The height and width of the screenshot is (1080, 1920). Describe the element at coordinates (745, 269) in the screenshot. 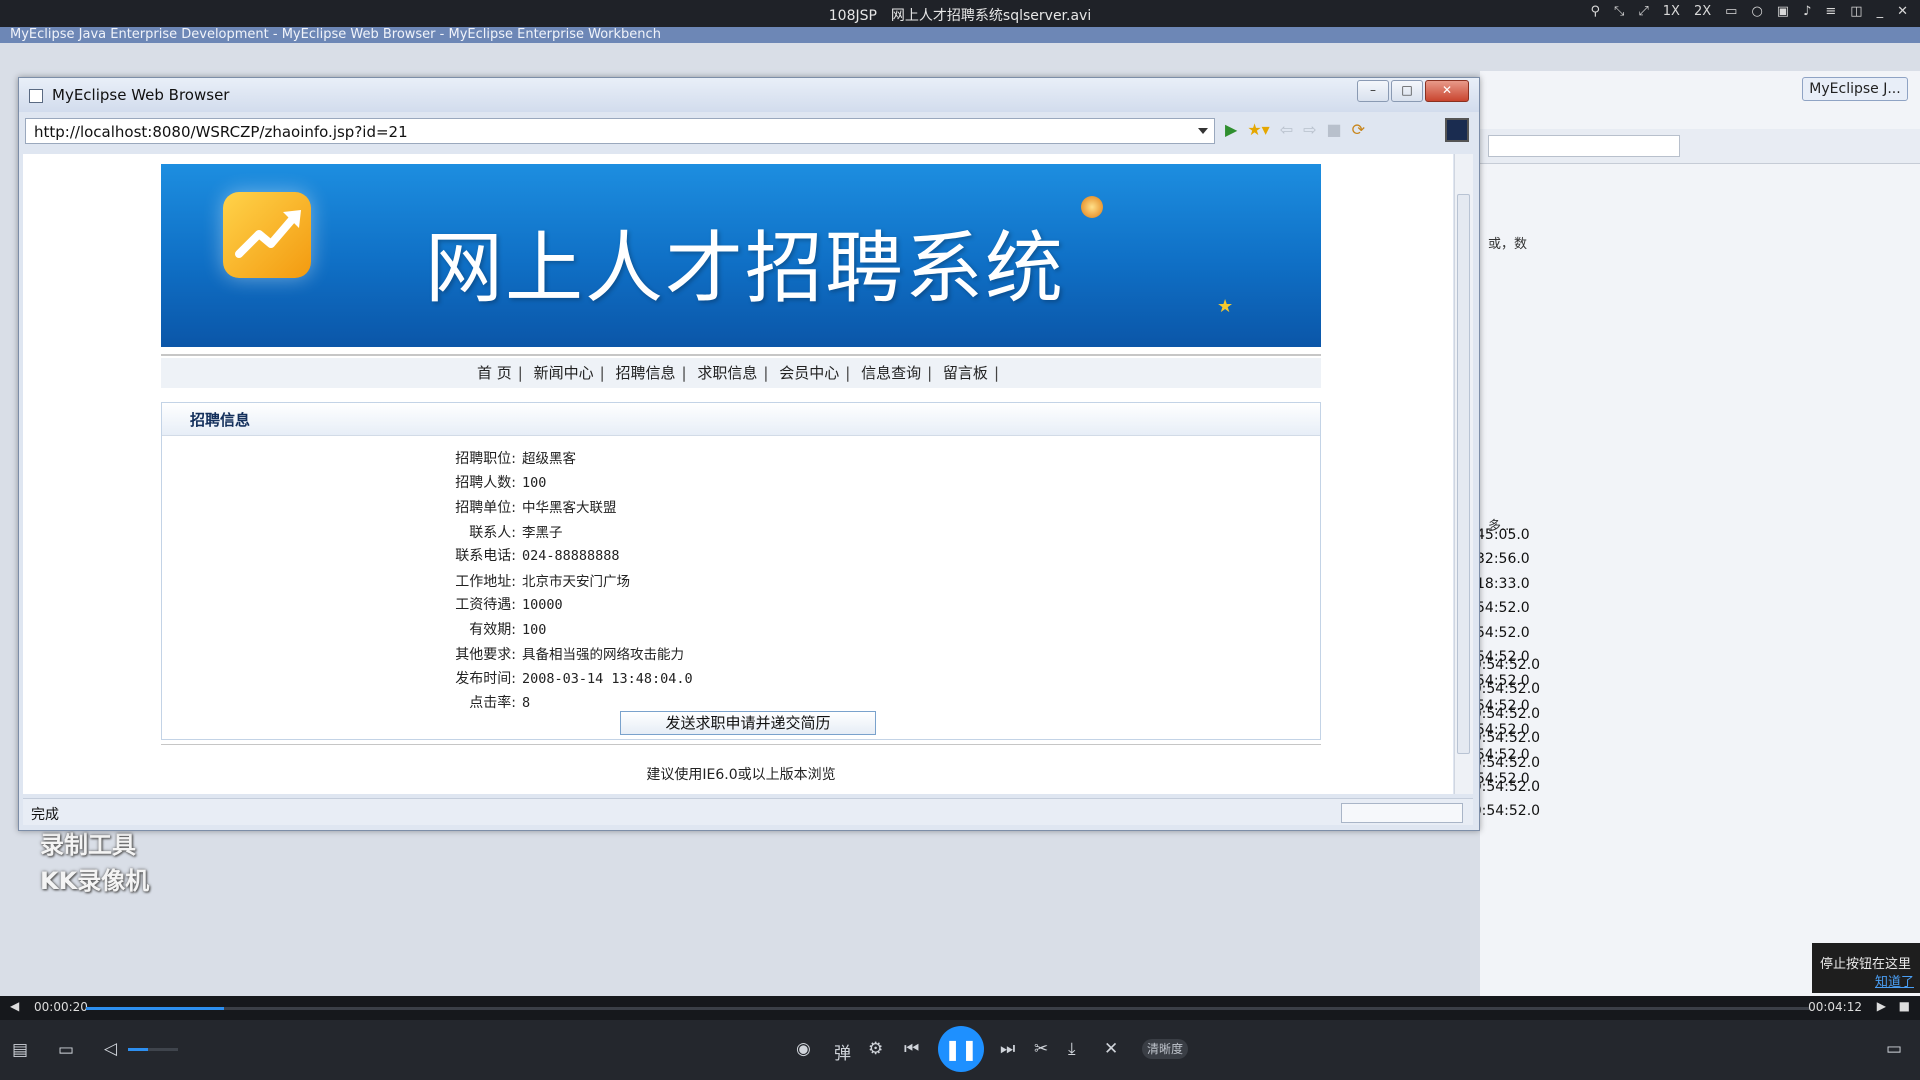

I see `site-title: 网上人才招聘系统` at that location.